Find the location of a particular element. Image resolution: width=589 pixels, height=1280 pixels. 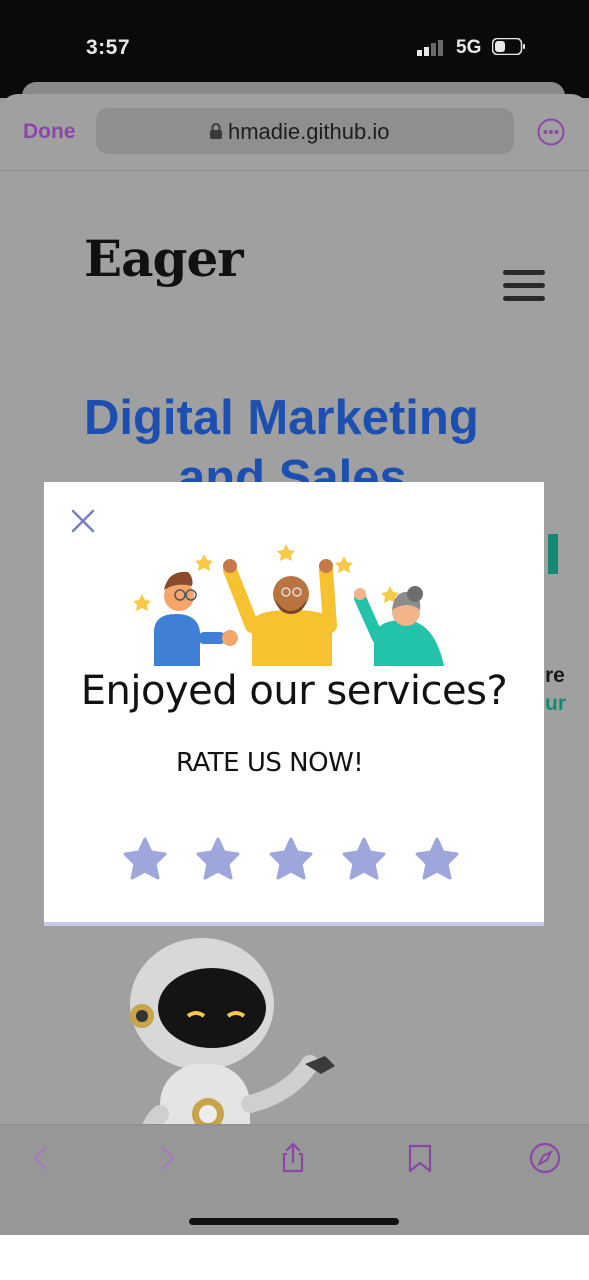

browser-bottom-toolbar is located at coordinates (294, 1179).